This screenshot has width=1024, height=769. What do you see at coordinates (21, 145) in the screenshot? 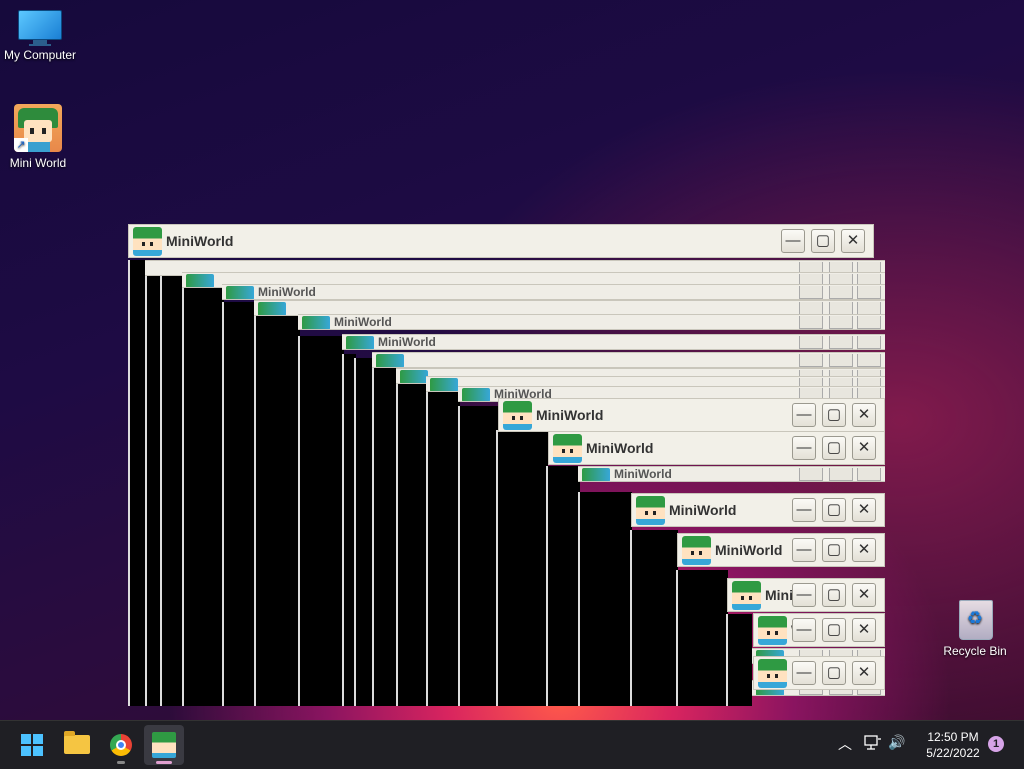
I see `shortcut-arrow-icon: ↗` at bounding box center [21, 145].